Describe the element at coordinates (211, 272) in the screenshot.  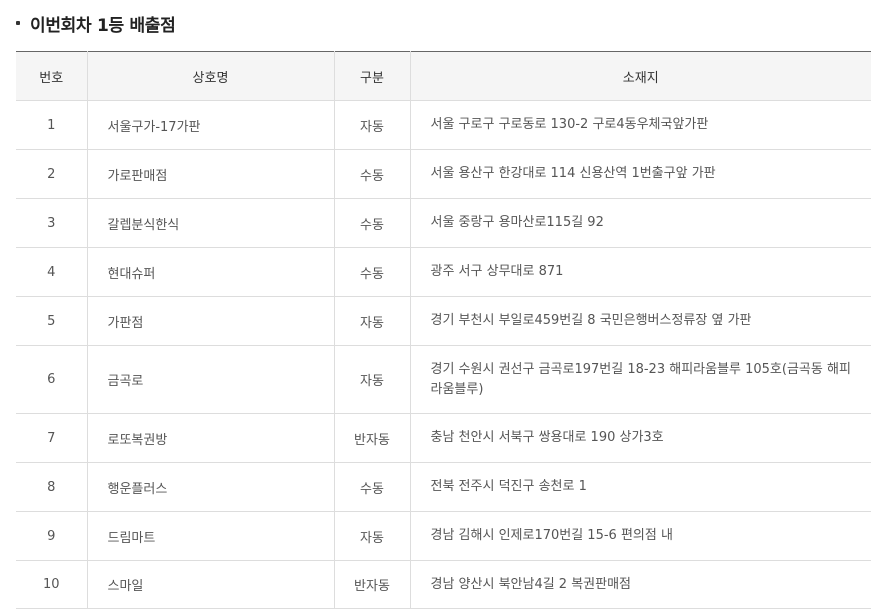
I see `cell-store-name: 현대슈퍼` at that location.